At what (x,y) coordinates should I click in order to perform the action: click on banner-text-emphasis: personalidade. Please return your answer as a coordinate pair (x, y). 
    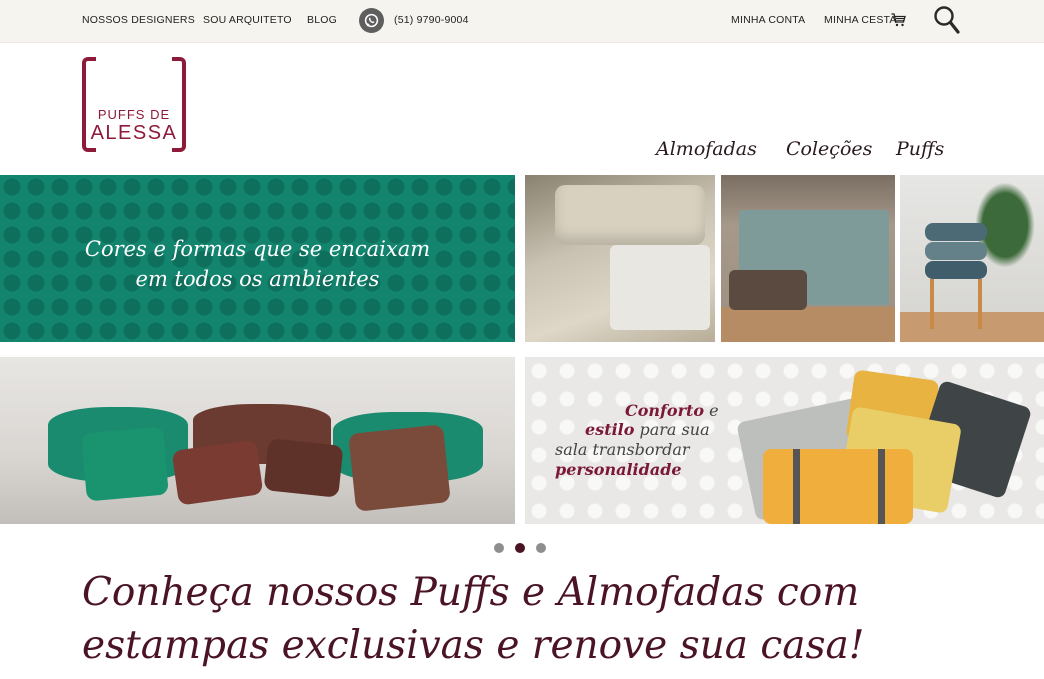
    Looking at the image, I should click on (618, 469).